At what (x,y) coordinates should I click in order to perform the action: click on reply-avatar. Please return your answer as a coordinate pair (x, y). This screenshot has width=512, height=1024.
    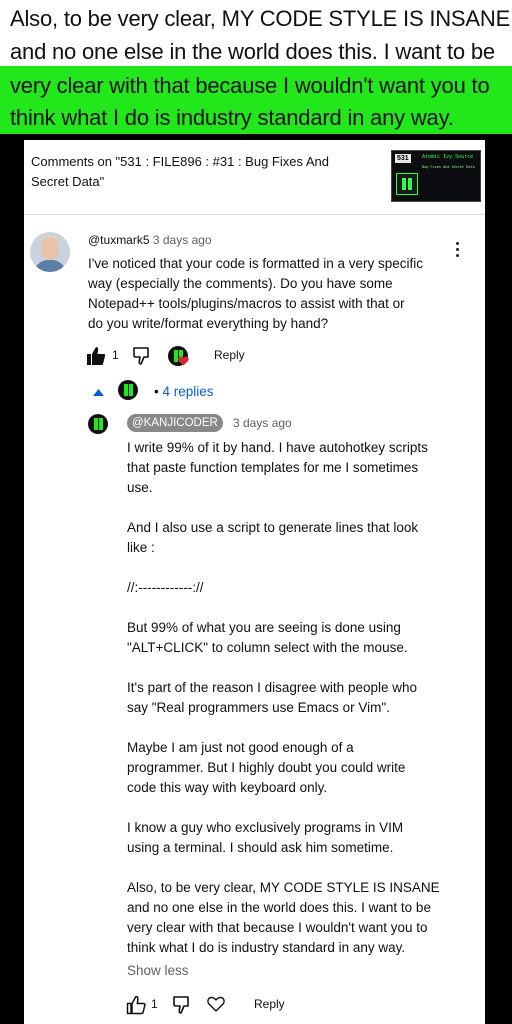
    Looking at the image, I should click on (98, 424).